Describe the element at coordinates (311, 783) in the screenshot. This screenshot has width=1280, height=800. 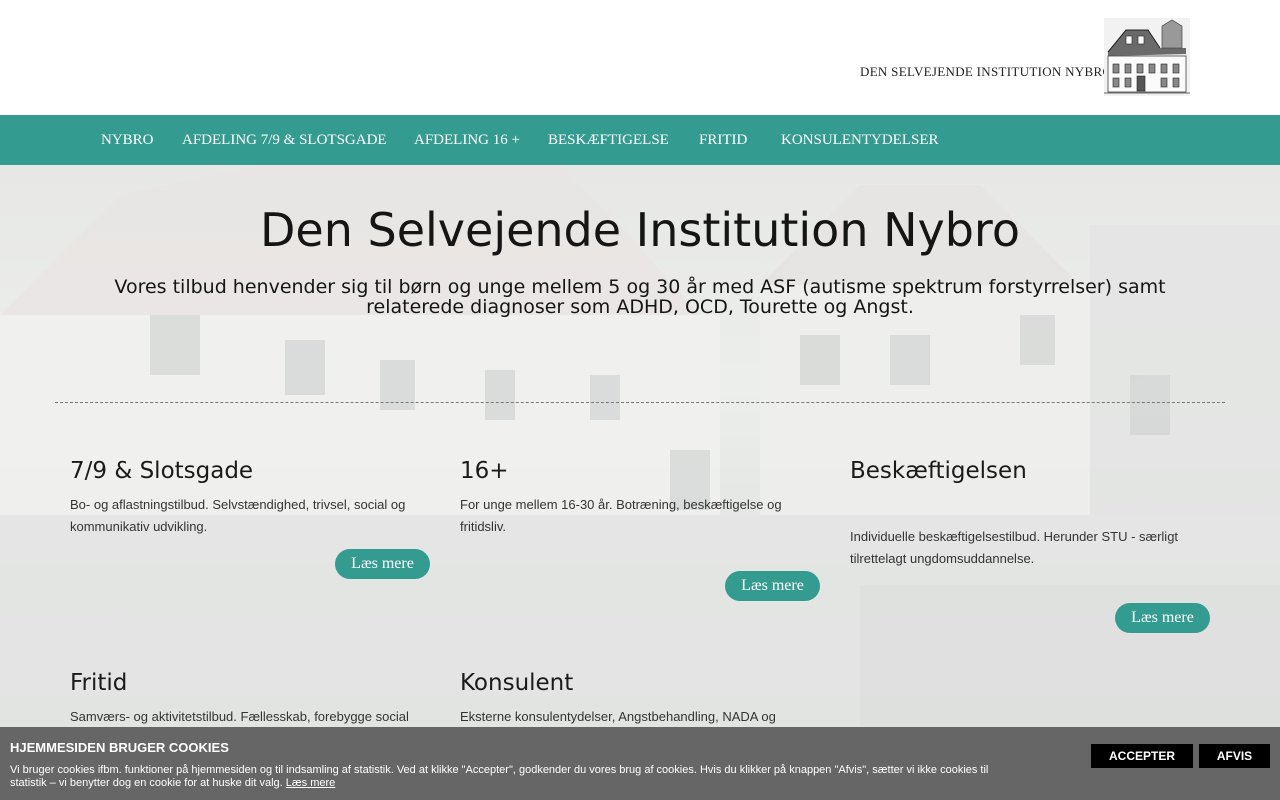
I see `cookie-read-more-link: Læs mere` at that location.